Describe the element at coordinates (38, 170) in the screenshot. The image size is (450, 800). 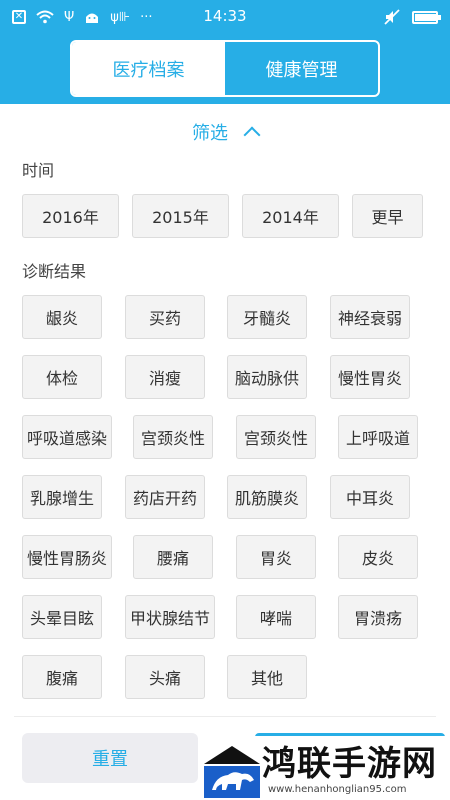
I see `time-section-label: 时间` at that location.